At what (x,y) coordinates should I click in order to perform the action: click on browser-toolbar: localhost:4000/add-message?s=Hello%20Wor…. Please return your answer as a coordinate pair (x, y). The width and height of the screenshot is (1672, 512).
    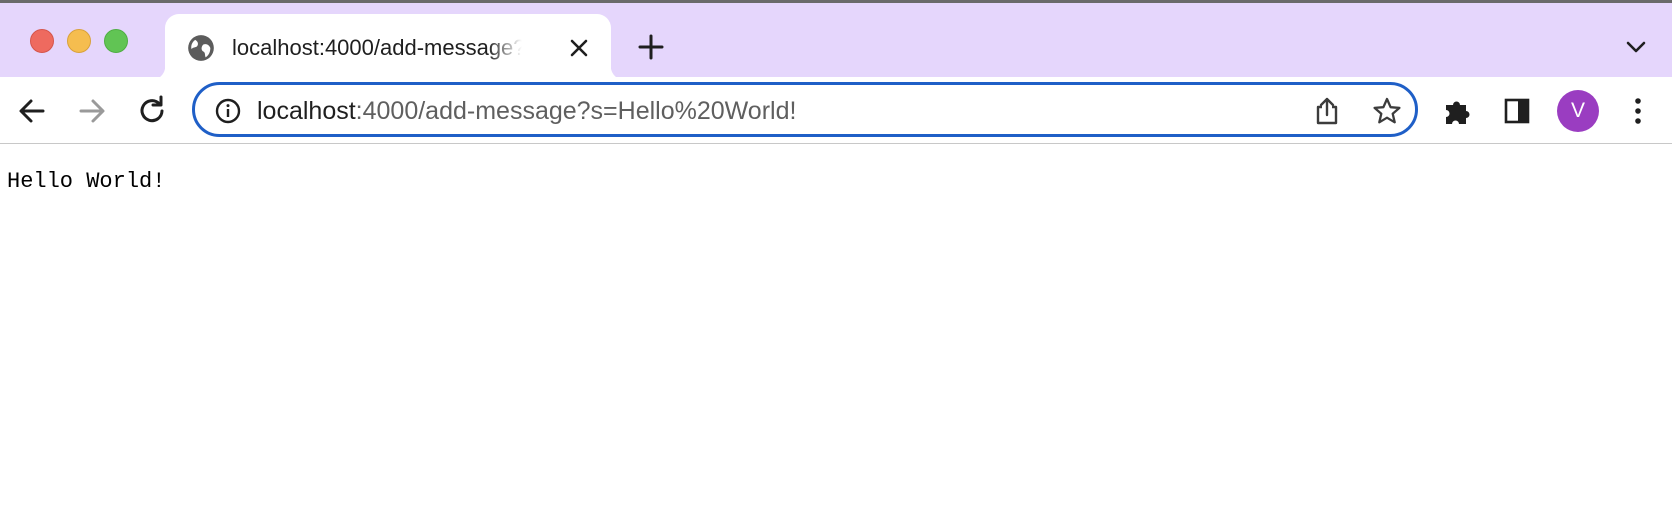
    Looking at the image, I should click on (836, 110).